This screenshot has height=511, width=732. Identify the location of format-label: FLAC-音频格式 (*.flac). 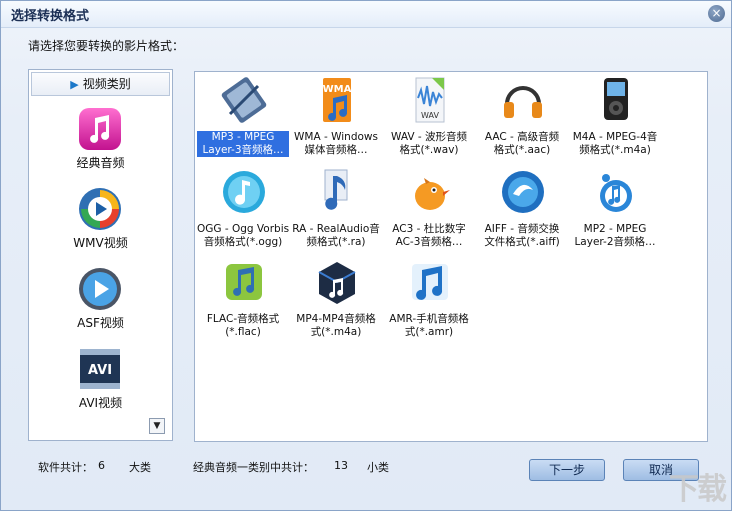
(243, 325).